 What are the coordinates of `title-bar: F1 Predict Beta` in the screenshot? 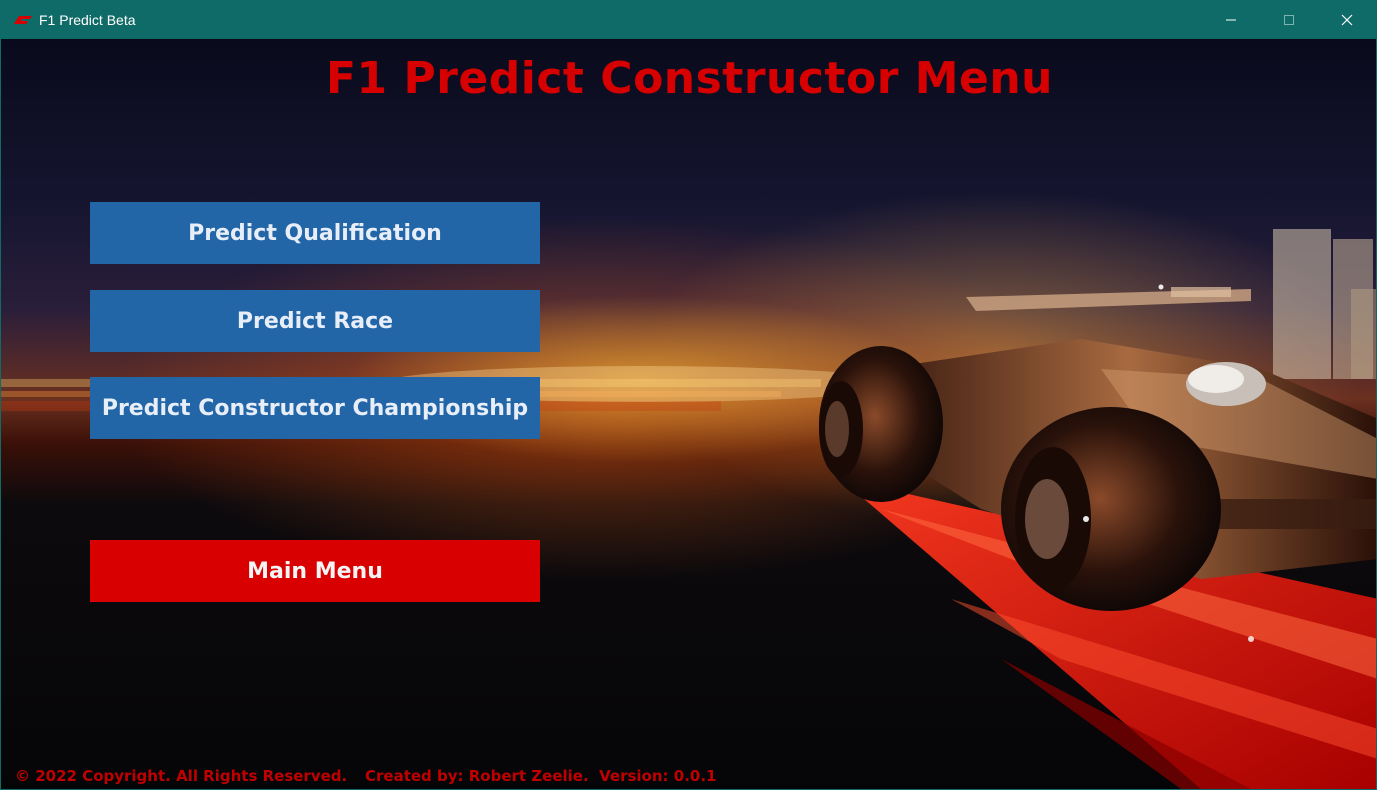 It's located at (688, 20).